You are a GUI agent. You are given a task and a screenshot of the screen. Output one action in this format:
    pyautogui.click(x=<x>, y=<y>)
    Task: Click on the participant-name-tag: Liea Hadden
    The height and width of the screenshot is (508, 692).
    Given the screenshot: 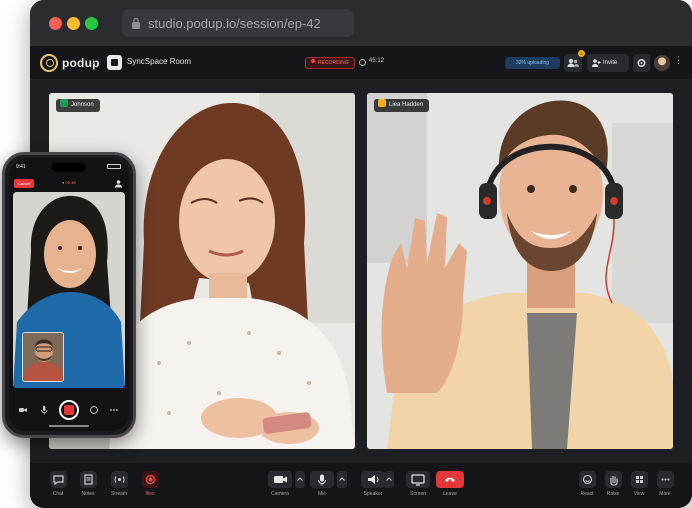 What is the action you would take?
    pyautogui.click(x=402, y=105)
    